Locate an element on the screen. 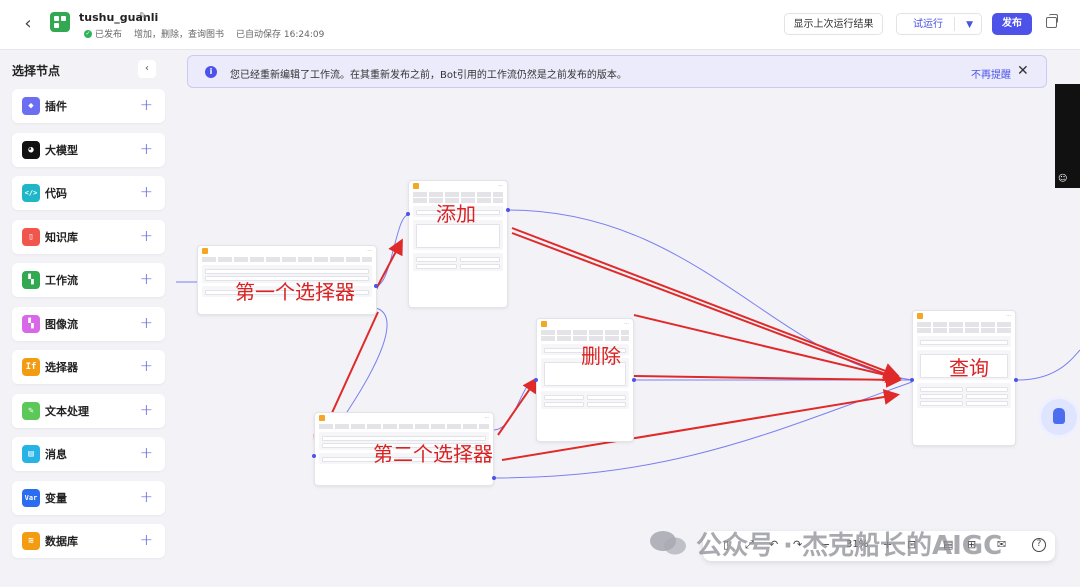 Image resolution: width=1080 pixels, height=587 pixels. divider is located at coordinates (954, 24).